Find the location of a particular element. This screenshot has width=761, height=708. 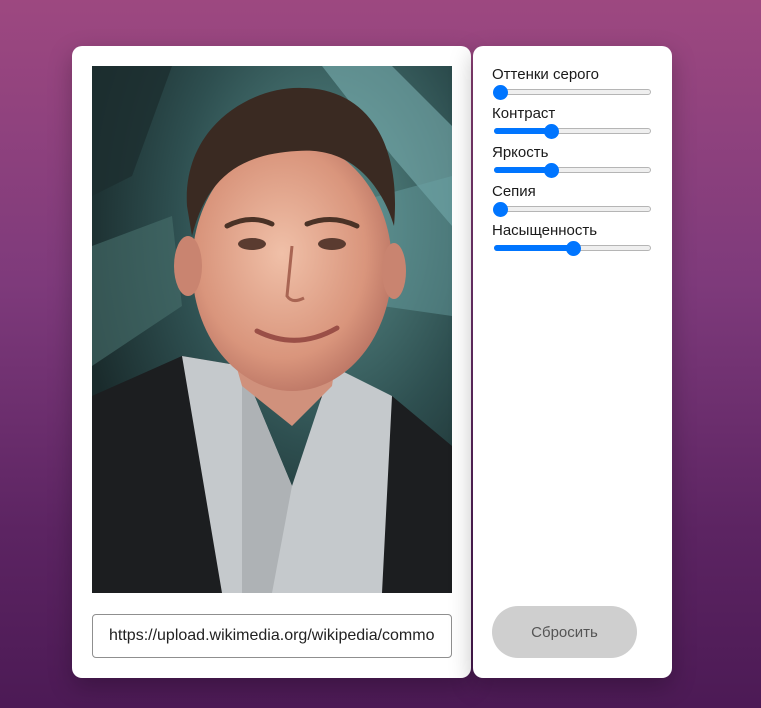

image-url-input is located at coordinates (272, 636).